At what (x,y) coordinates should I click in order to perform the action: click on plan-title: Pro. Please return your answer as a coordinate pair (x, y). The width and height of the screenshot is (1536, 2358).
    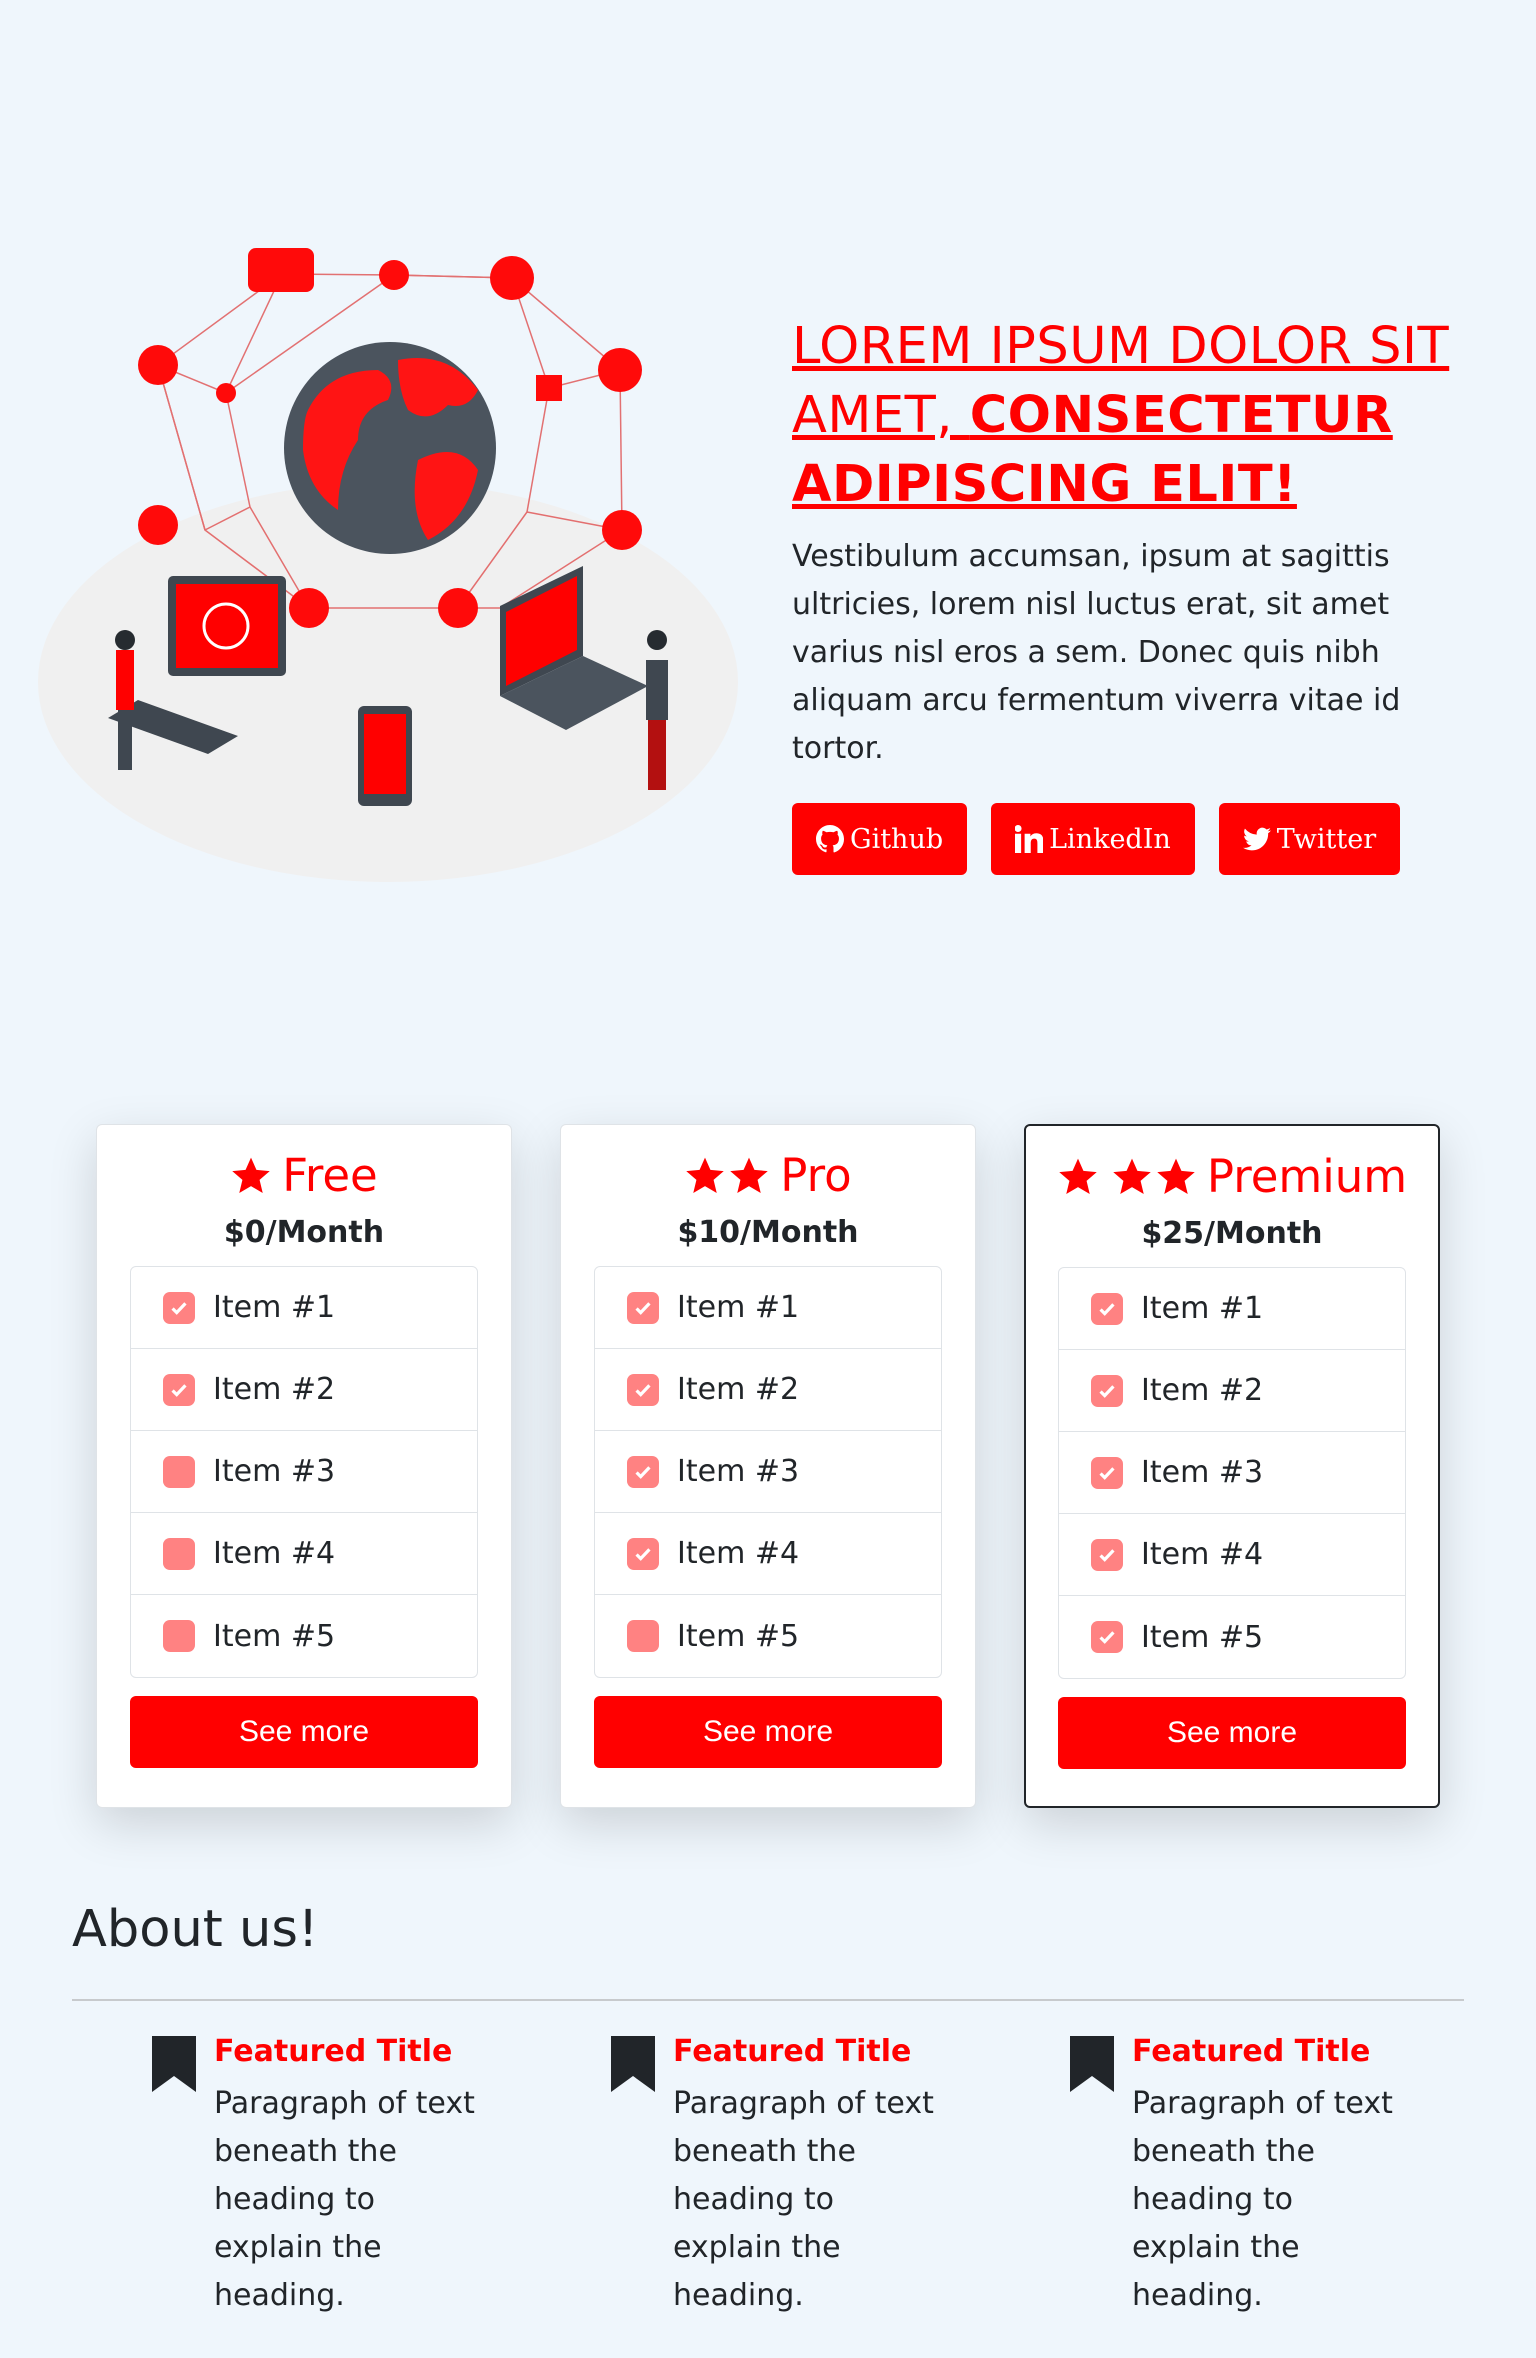
    Looking at the image, I should click on (768, 1176).